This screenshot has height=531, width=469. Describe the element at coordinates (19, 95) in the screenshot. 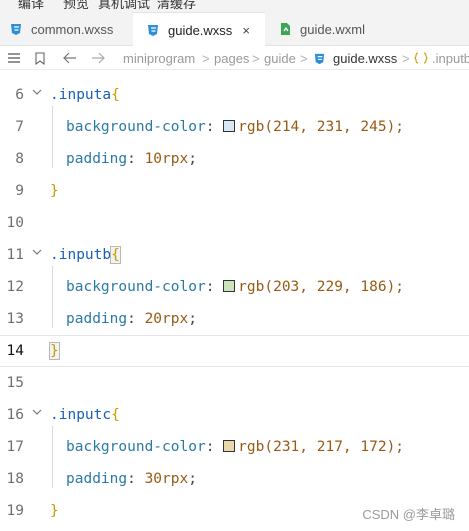

I see `line-number: 6` at that location.